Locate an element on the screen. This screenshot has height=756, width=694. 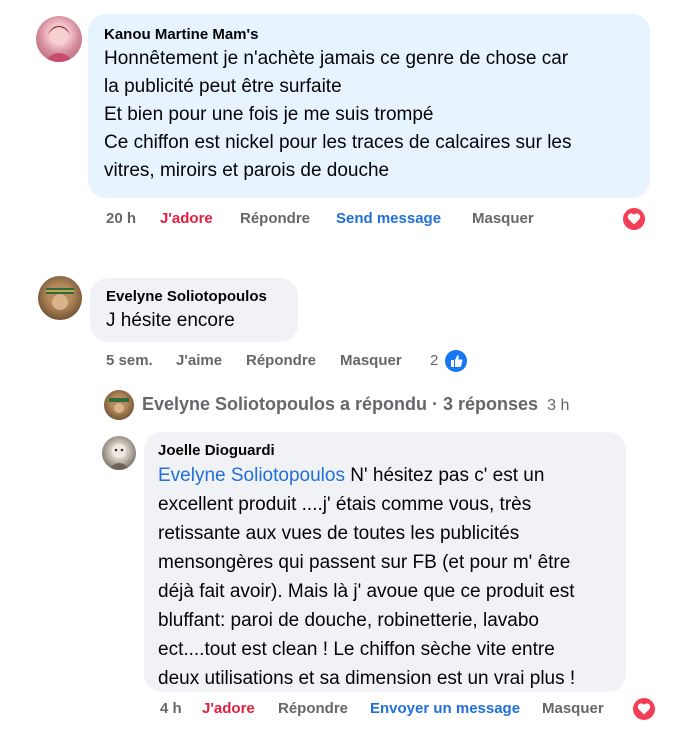
avatar-joelle is located at coordinates (119, 453).